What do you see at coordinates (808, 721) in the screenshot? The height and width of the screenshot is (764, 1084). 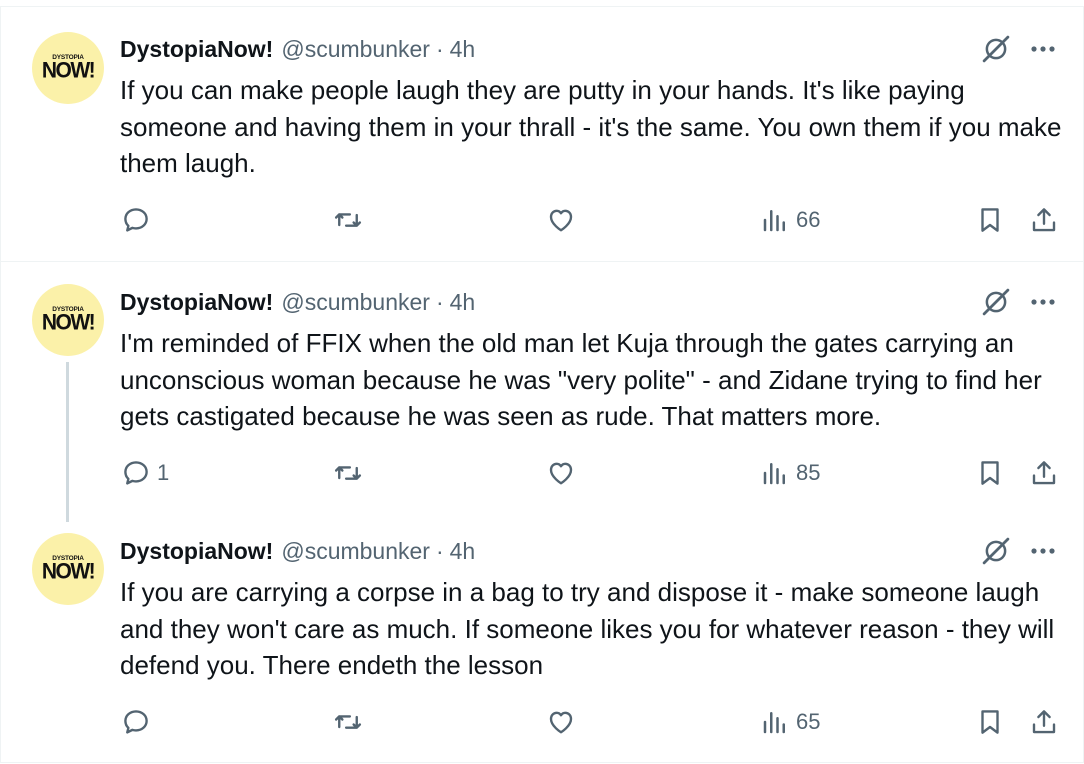 I see `views-count: 65` at bounding box center [808, 721].